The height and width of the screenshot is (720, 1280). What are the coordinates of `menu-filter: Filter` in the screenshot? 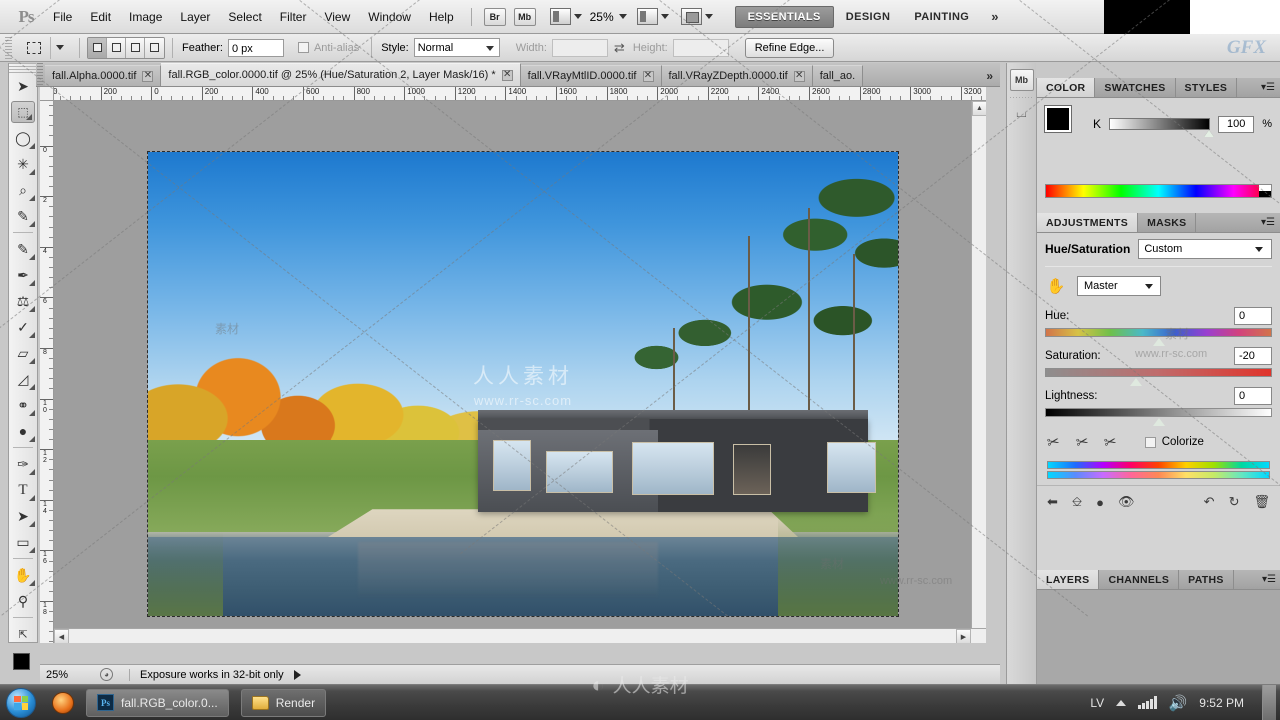 It's located at (293, 17).